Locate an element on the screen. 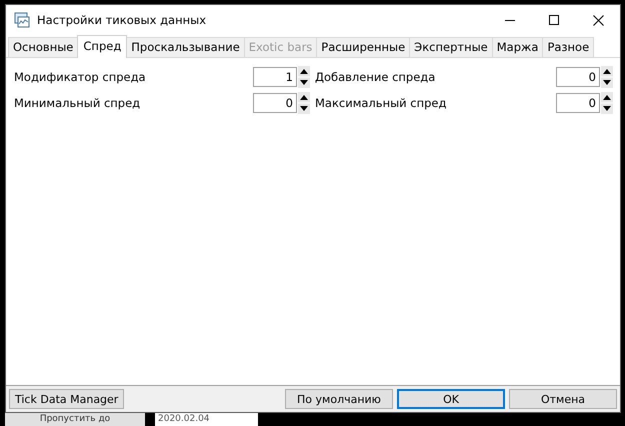 Image resolution: width=625 pixels, height=426 pixels. maximize-icon is located at coordinates (554, 20).